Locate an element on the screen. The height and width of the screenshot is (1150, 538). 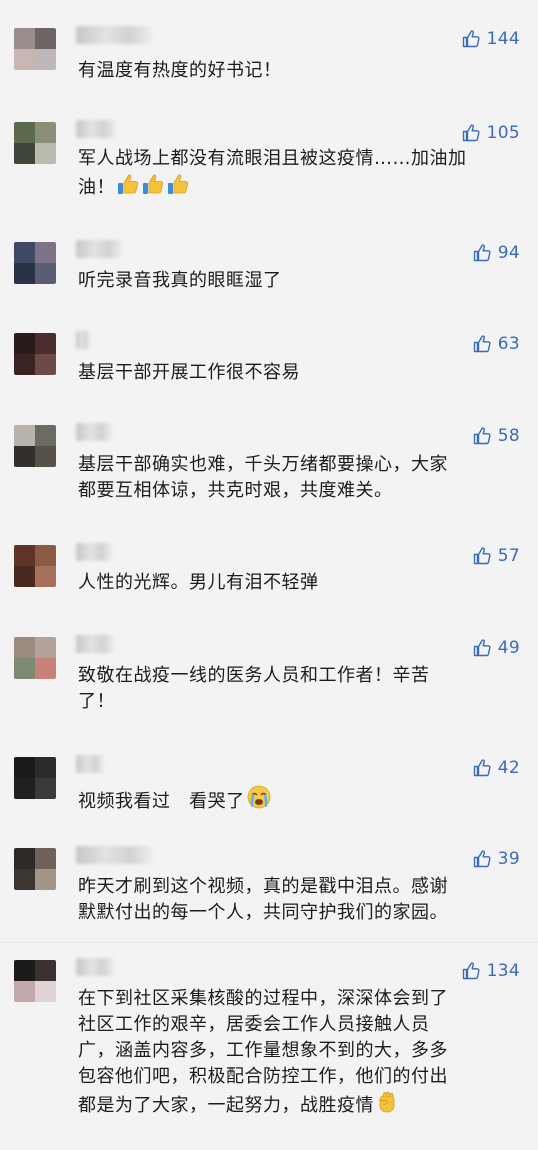
divider is located at coordinates (269, 942).